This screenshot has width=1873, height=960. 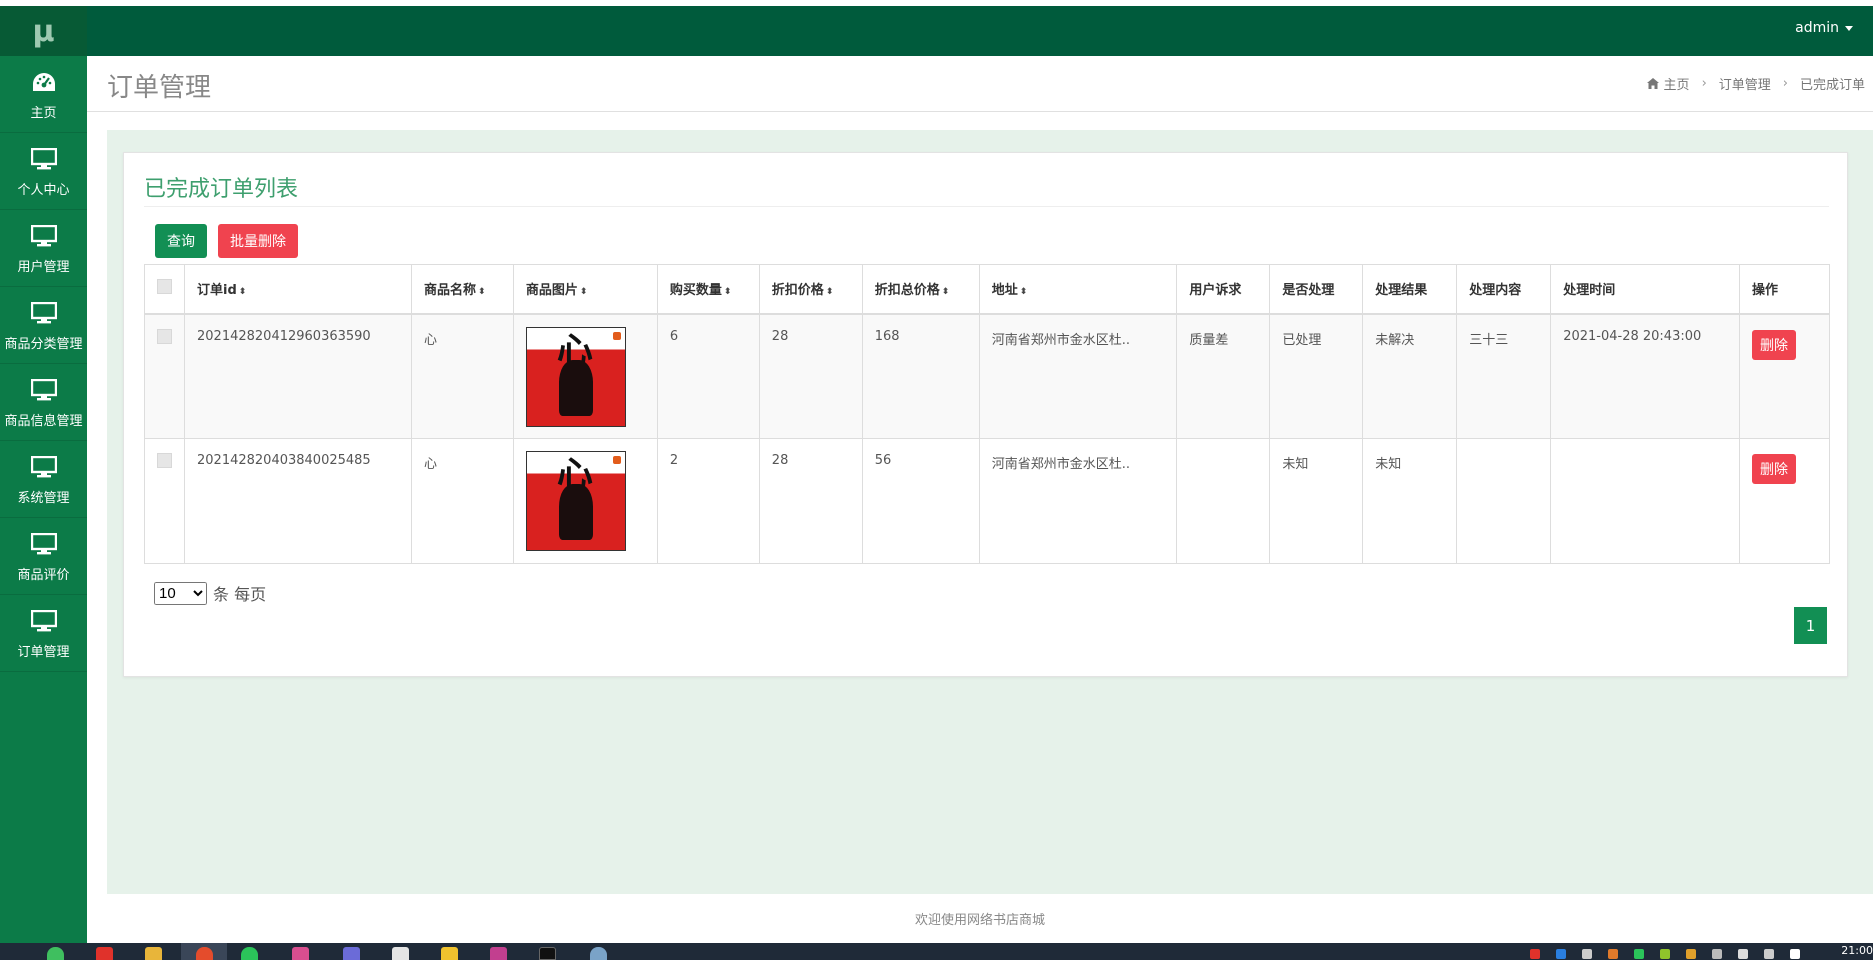 What do you see at coordinates (1308, 291) in the screenshot?
I see `column-header-label: 是否处理` at bounding box center [1308, 291].